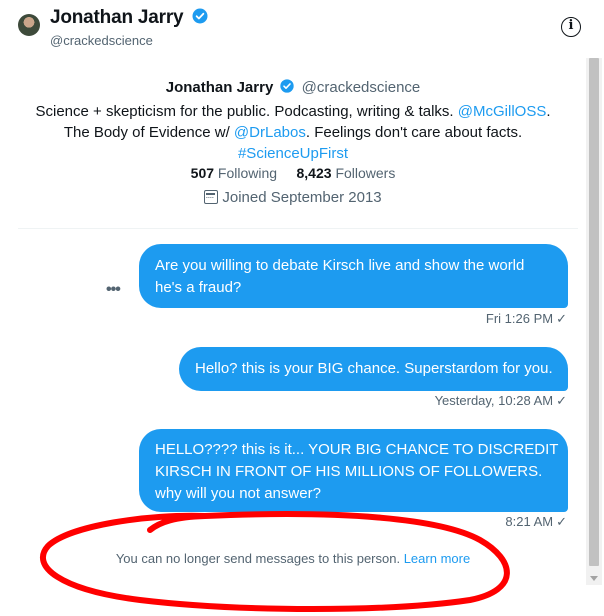 Image resolution: width=604 pixels, height=616 pixels. Describe the element at coordinates (101, 40) in the screenshot. I see `header-handle: @crackedscience` at that location.